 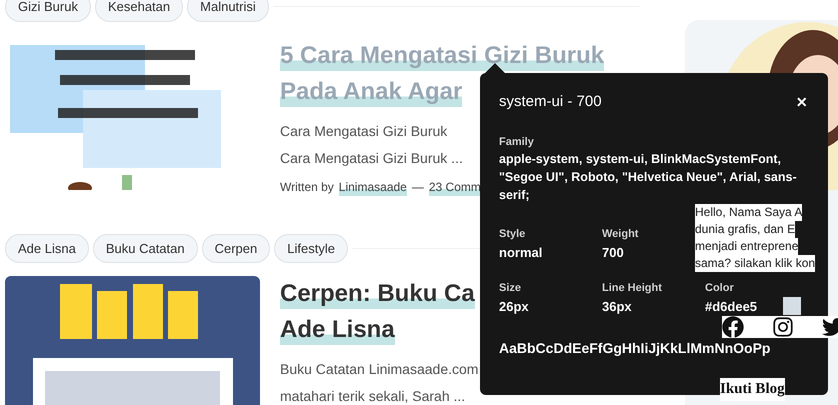 I want to click on facebook-icon, so click(x=733, y=327).